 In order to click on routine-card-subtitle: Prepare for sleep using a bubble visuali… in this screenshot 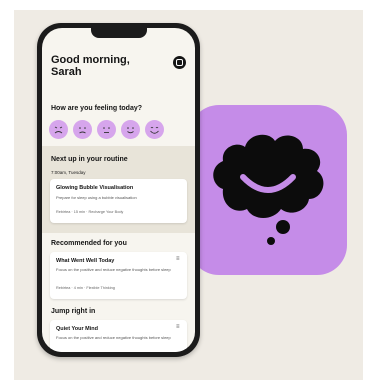, I will do `click(96, 197)`.